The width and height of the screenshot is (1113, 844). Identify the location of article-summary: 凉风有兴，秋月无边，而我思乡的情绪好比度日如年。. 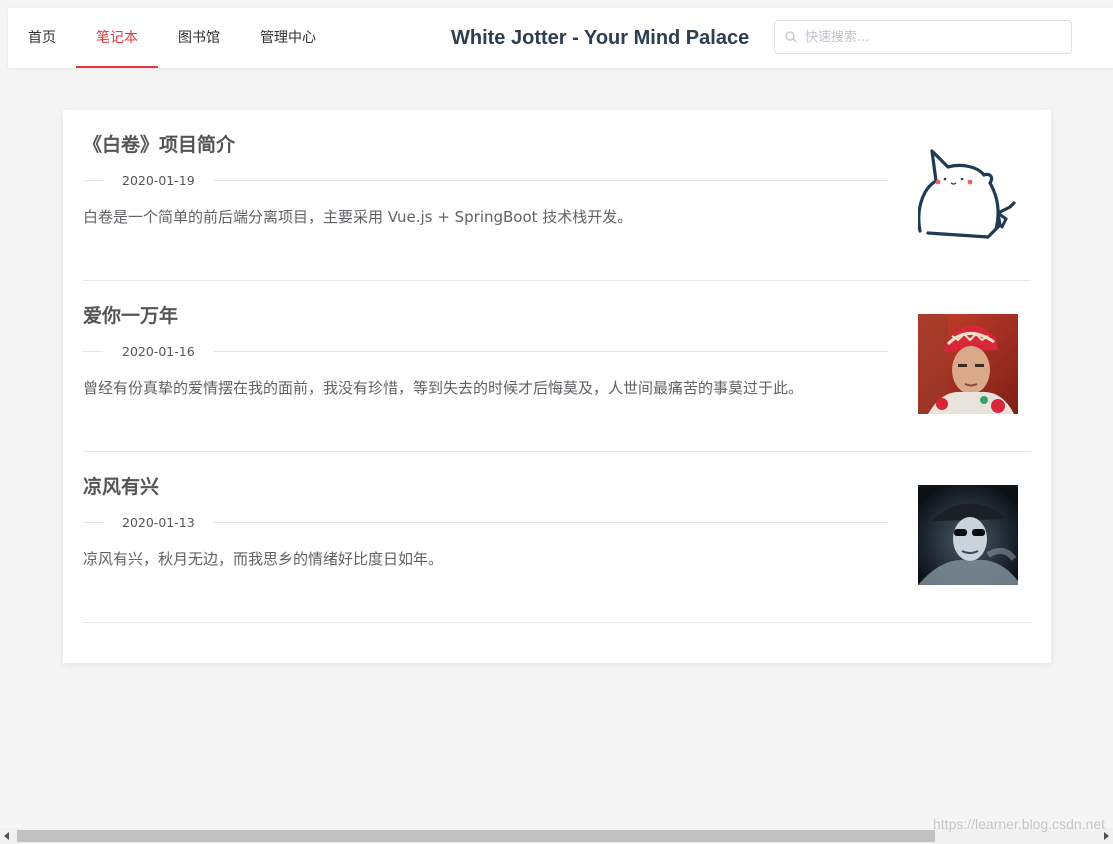
(263, 559).